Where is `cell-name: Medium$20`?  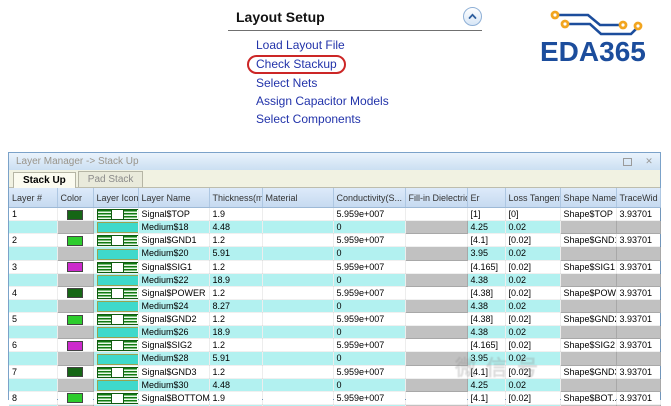 cell-name: Medium$20 is located at coordinates (174, 253).